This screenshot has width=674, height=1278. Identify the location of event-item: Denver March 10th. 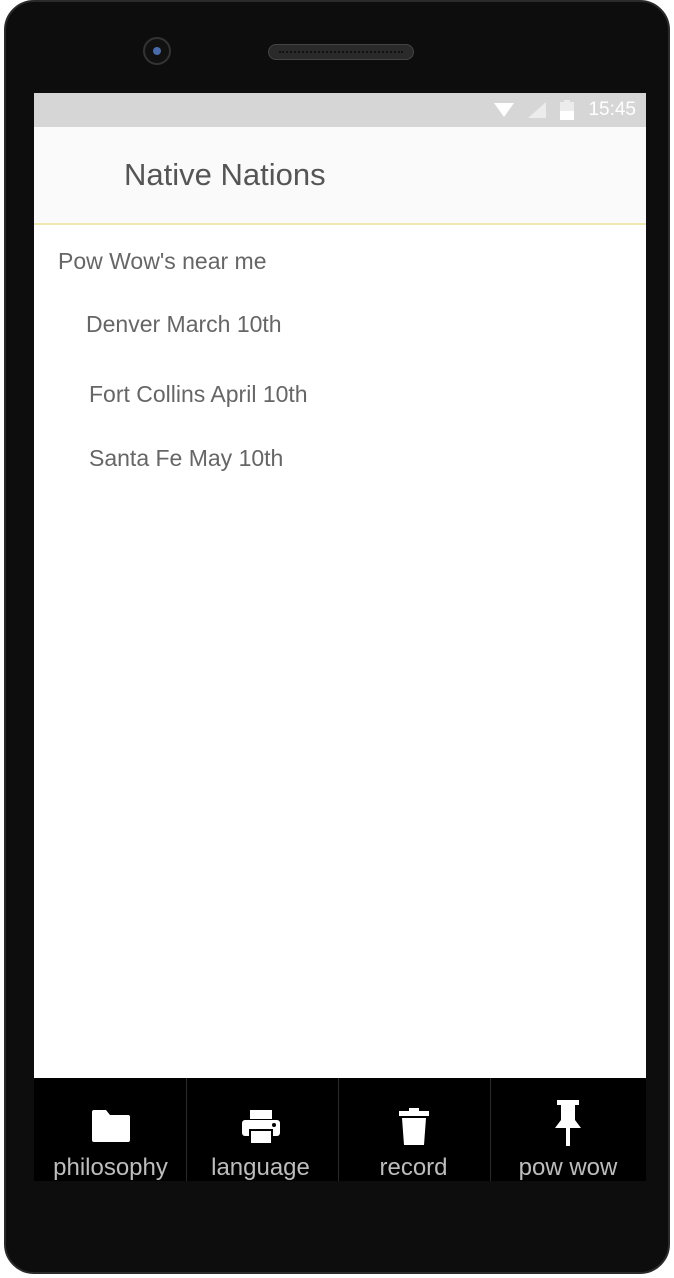
(184, 324).